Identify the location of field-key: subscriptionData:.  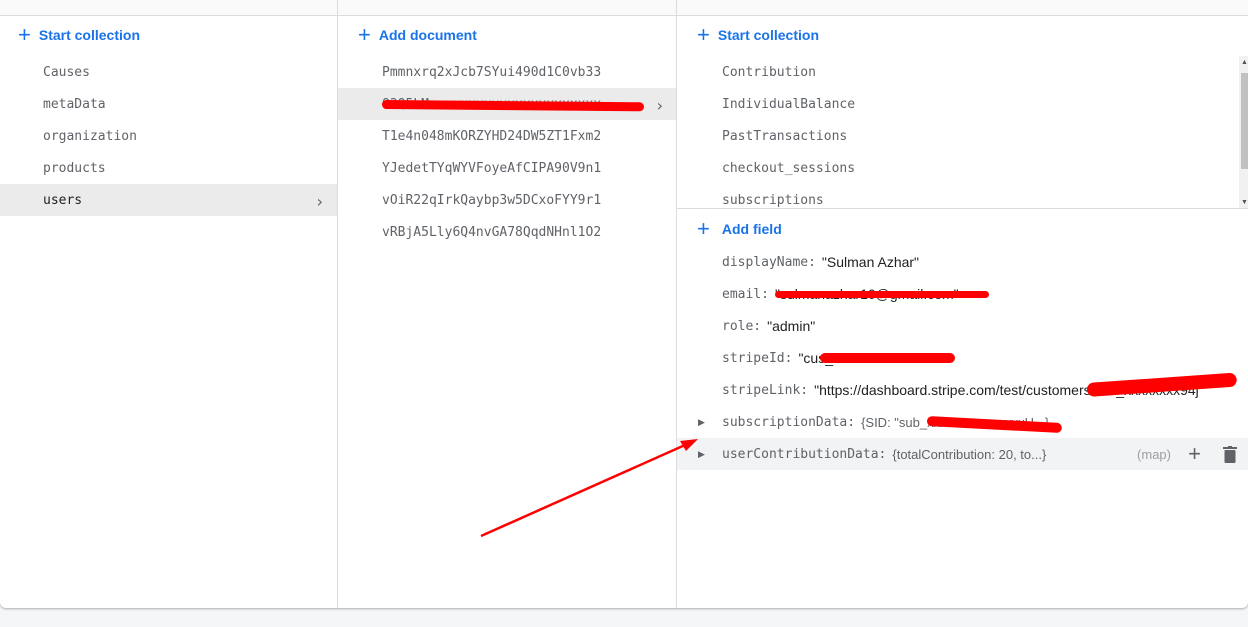
(789, 422).